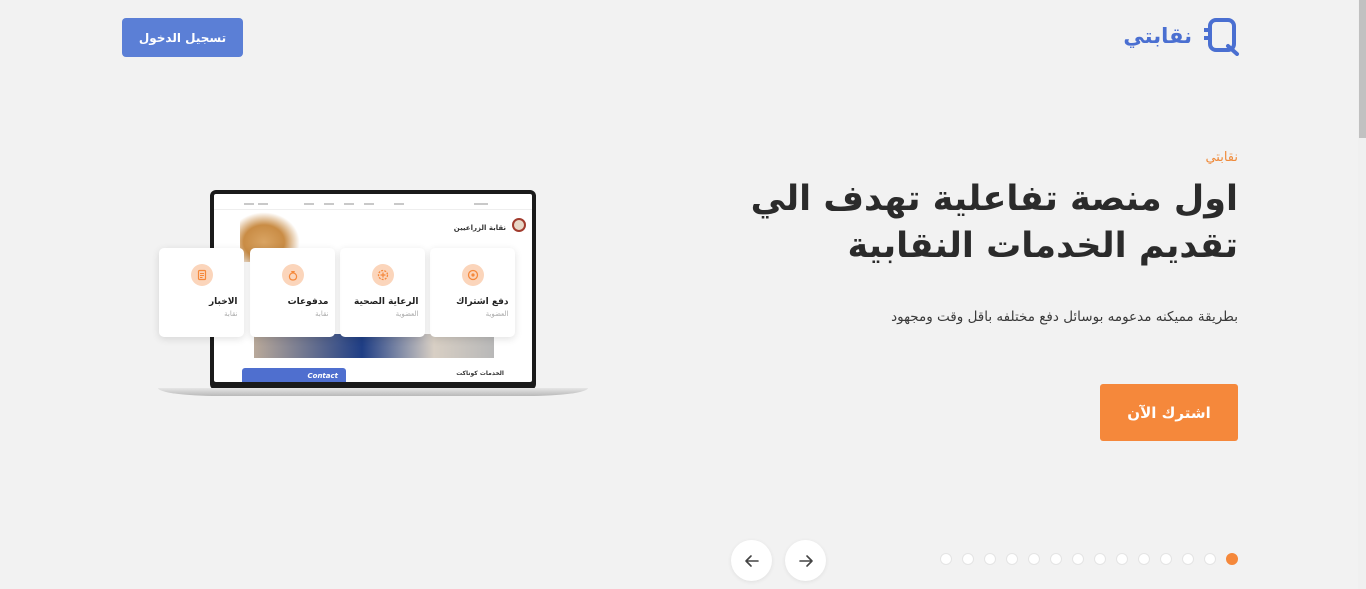  What do you see at coordinates (1090, 559) in the screenshot?
I see `slider-pagination` at bounding box center [1090, 559].